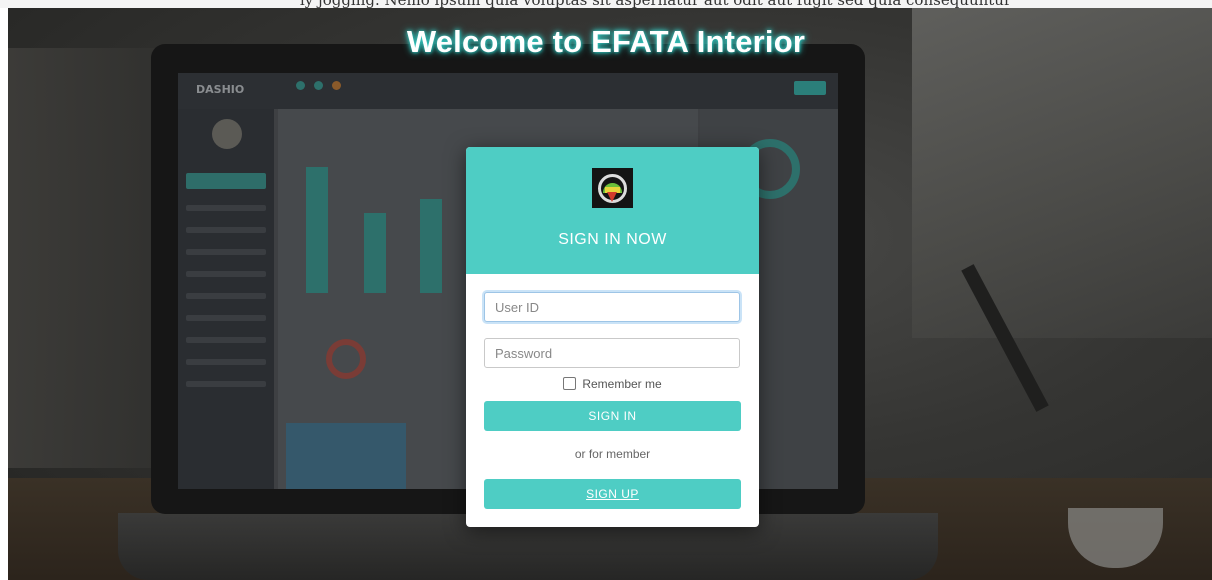  Describe the element at coordinates (570, 383) in the screenshot. I see `remember-me-checkbox` at that location.